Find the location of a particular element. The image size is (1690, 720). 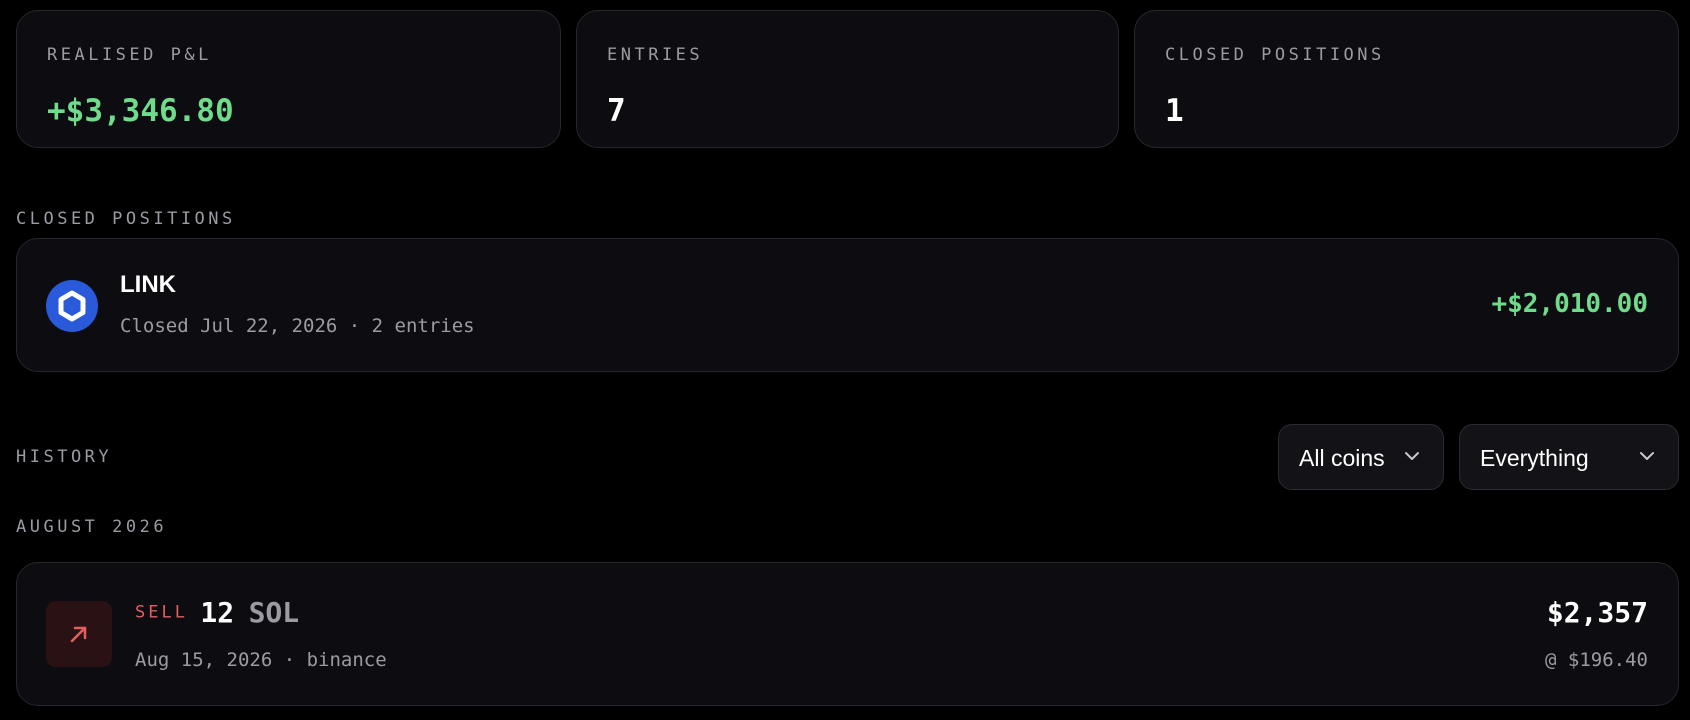

stat-value: 7 is located at coordinates (616, 111).